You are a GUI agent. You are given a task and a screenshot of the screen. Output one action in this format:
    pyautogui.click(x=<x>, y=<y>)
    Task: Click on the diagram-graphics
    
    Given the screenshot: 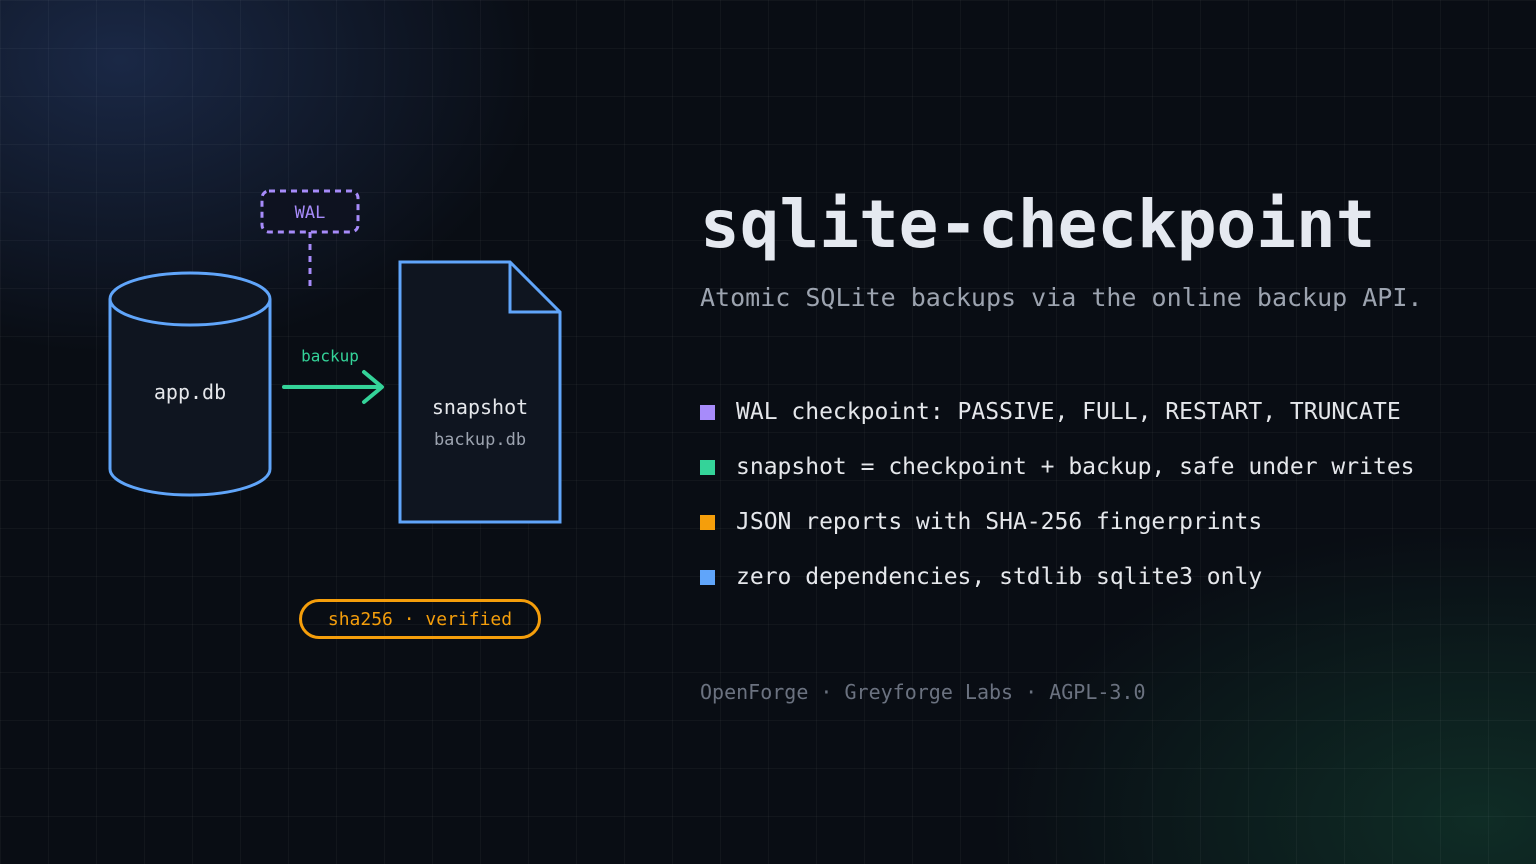 What is the action you would take?
    pyautogui.click(x=335, y=356)
    